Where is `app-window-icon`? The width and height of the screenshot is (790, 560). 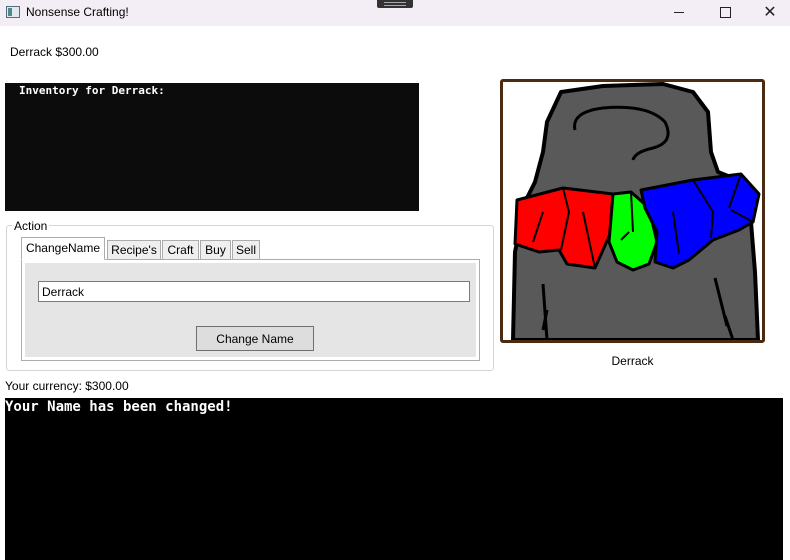 app-window-icon is located at coordinates (13, 12).